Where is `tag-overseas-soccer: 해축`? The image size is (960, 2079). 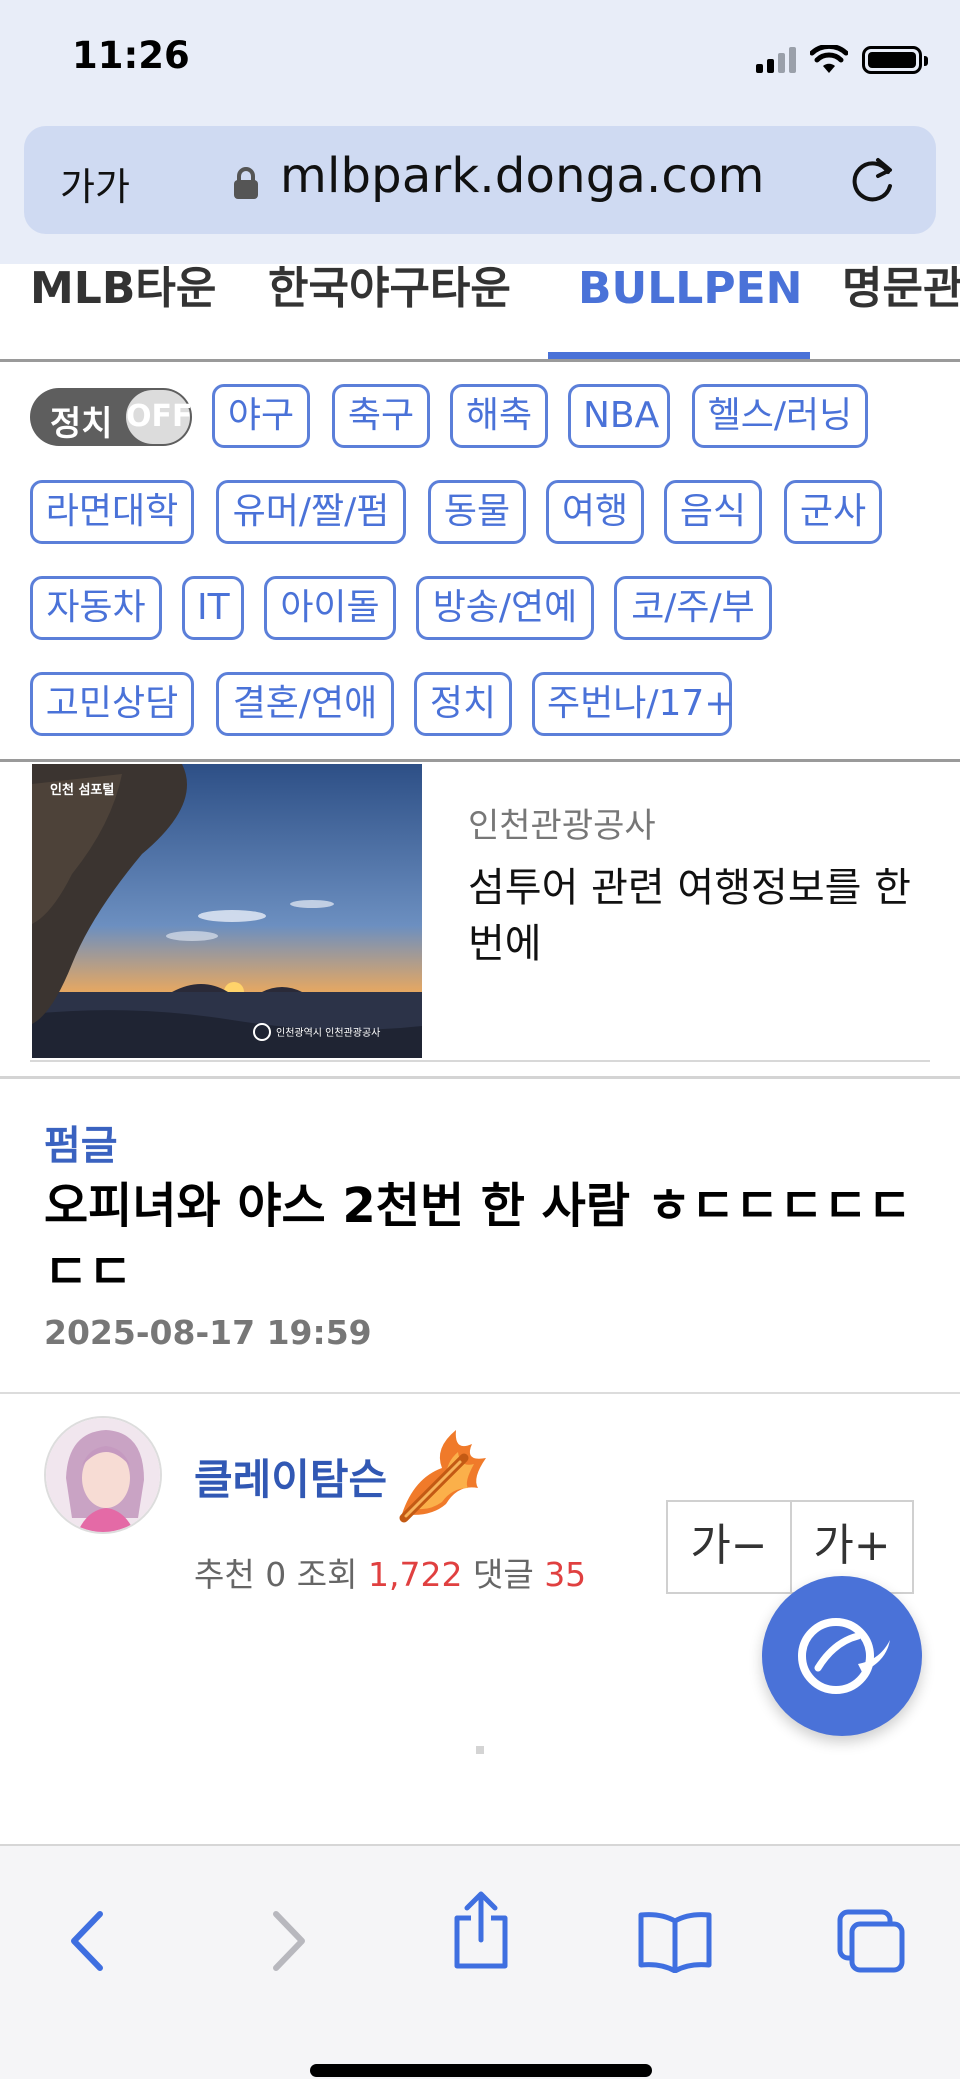 tag-overseas-soccer: 해축 is located at coordinates (499, 416).